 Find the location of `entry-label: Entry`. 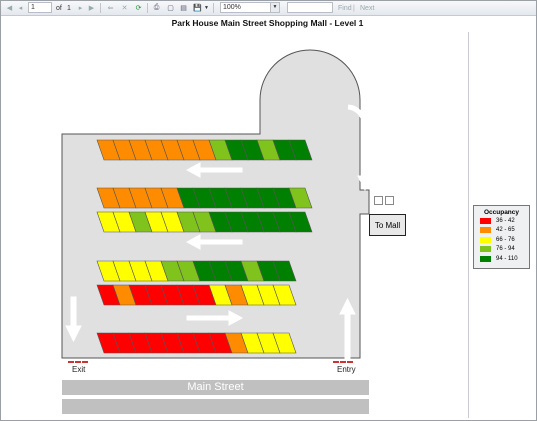

entry-label: Entry is located at coordinates (346, 369).